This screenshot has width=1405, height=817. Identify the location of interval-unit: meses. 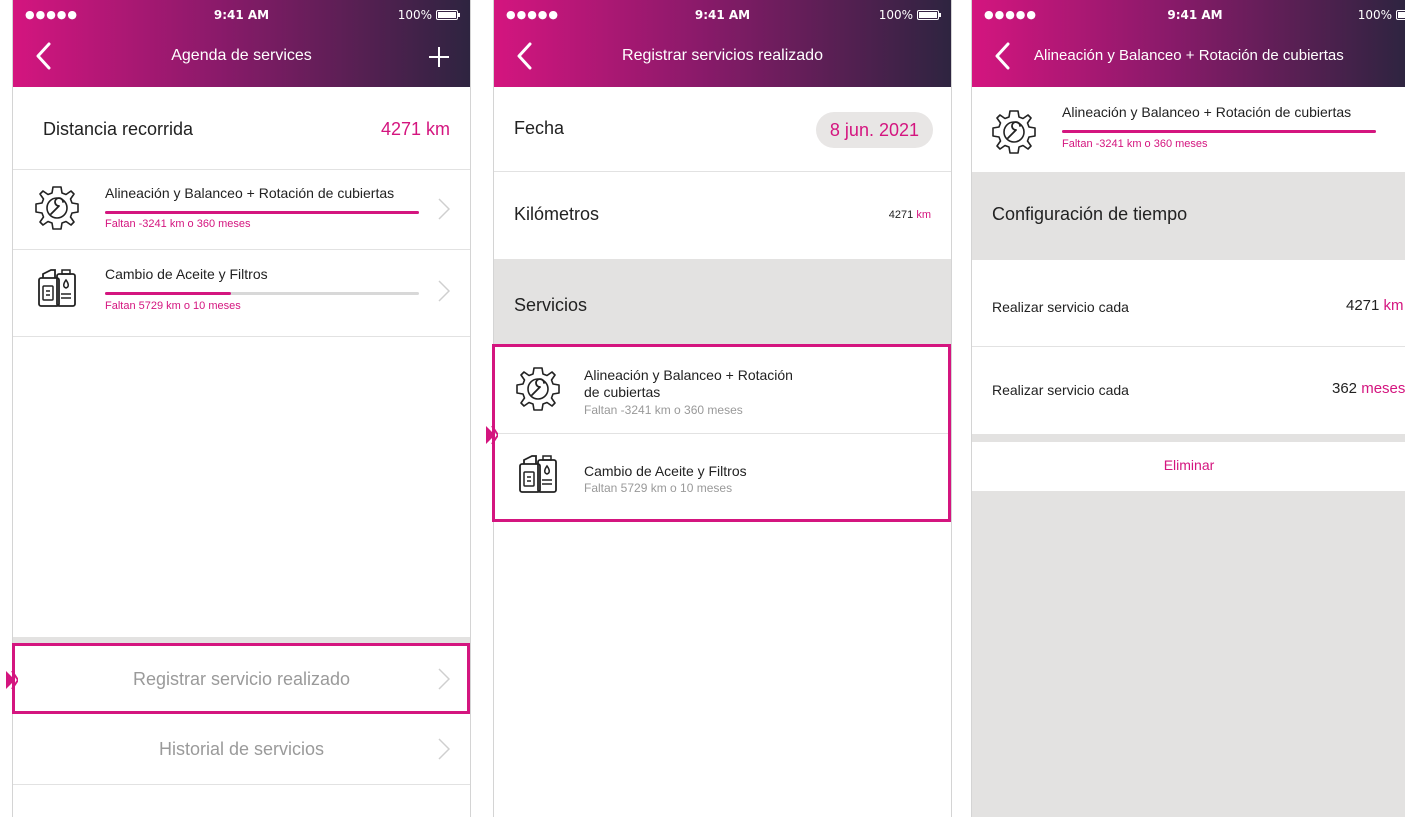
(1383, 388).